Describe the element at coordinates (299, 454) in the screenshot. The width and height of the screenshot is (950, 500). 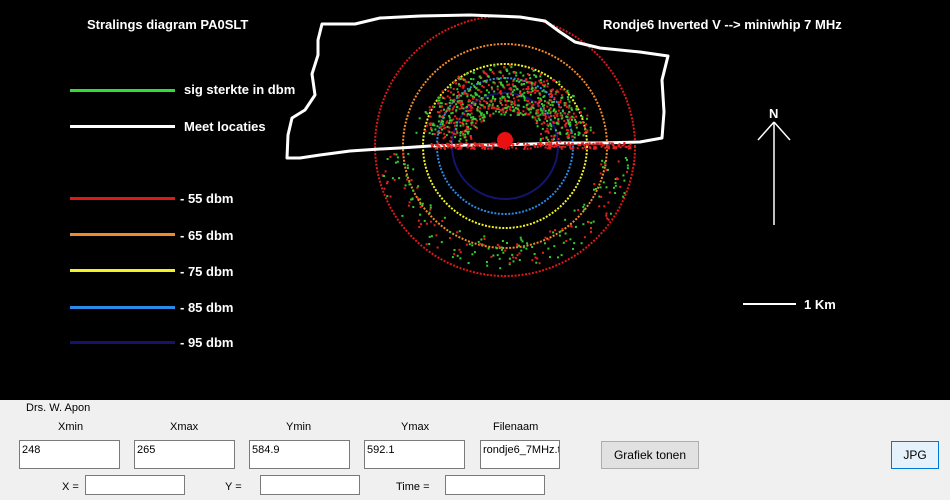
I see `ymin-input: 584.9` at that location.